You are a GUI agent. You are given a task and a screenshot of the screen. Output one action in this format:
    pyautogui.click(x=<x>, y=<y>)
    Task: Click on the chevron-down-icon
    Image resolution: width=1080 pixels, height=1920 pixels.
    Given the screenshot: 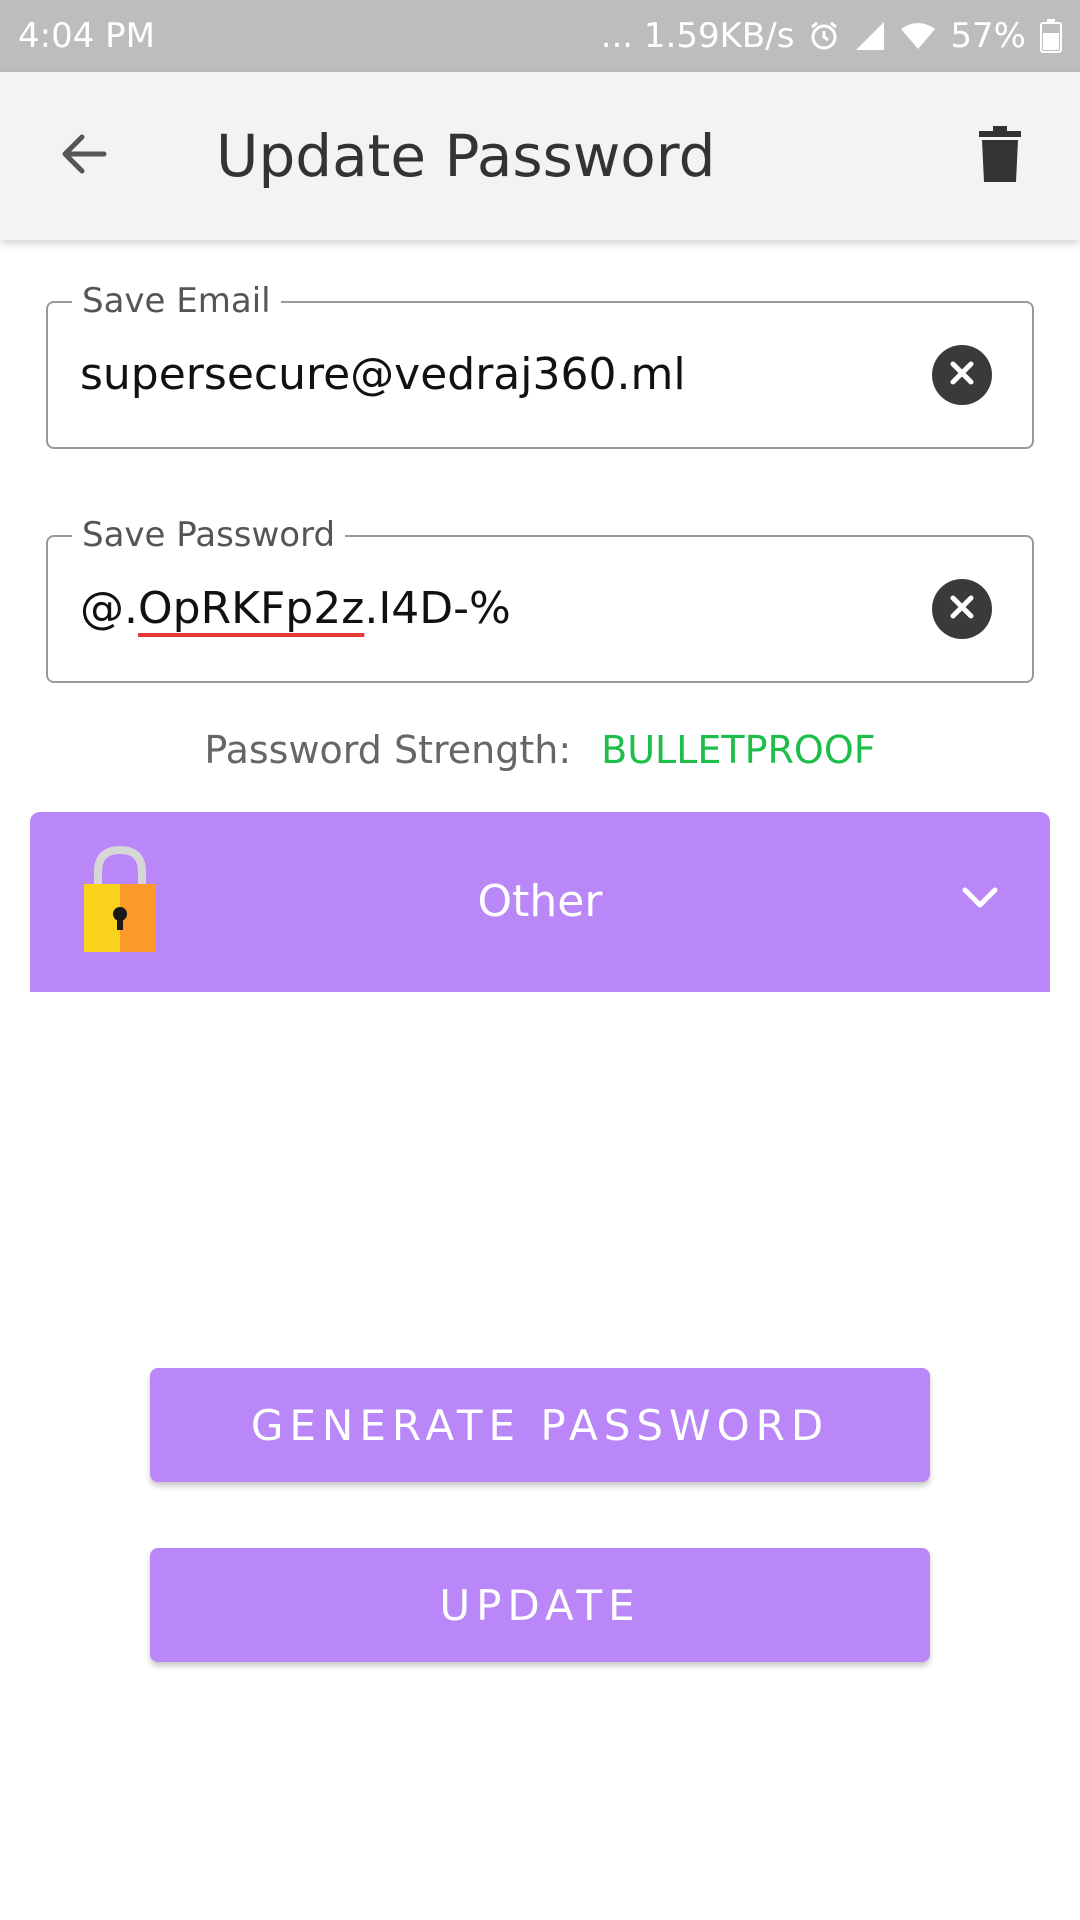 What is the action you would take?
    pyautogui.click(x=980, y=899)
    